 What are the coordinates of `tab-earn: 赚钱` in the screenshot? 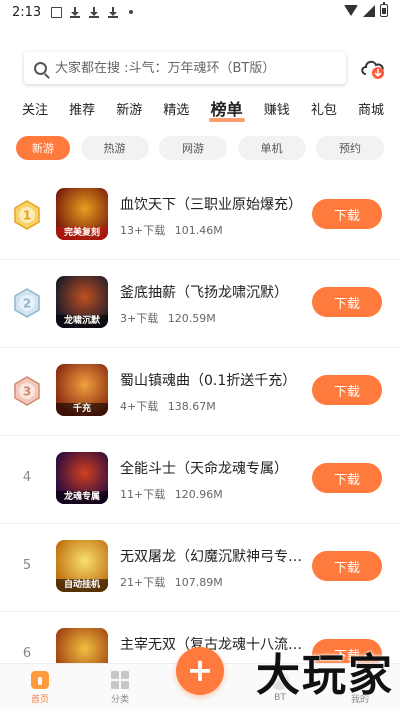 It's located at (277, 108).